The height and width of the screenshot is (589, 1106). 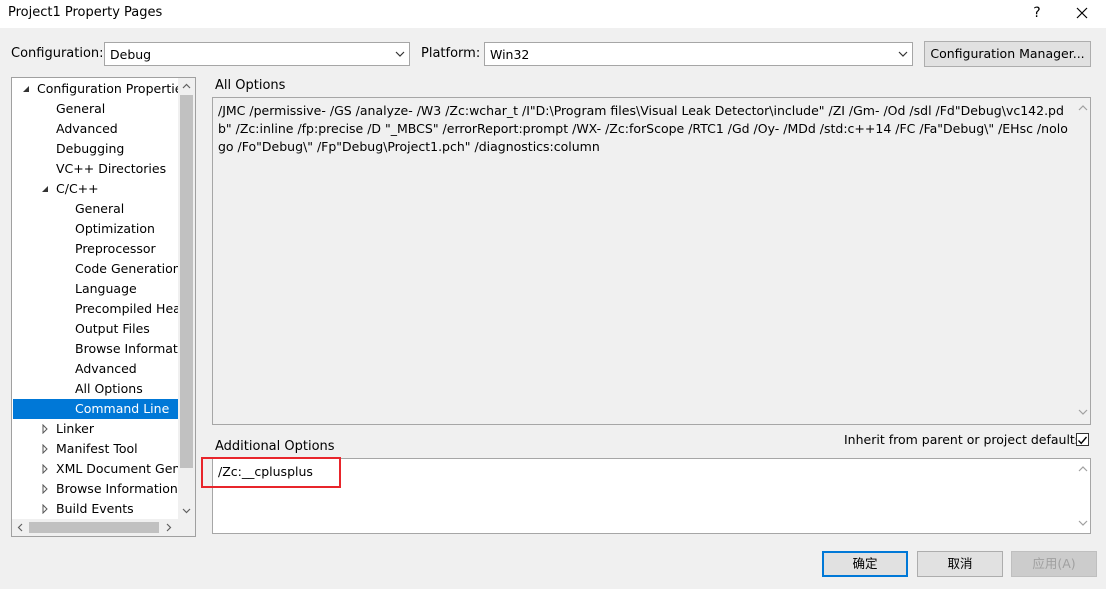 What do you see at coordinates (131, 54) in the screenshot?
I see `configuration-value: Debug` at bounding box center [131, 54].